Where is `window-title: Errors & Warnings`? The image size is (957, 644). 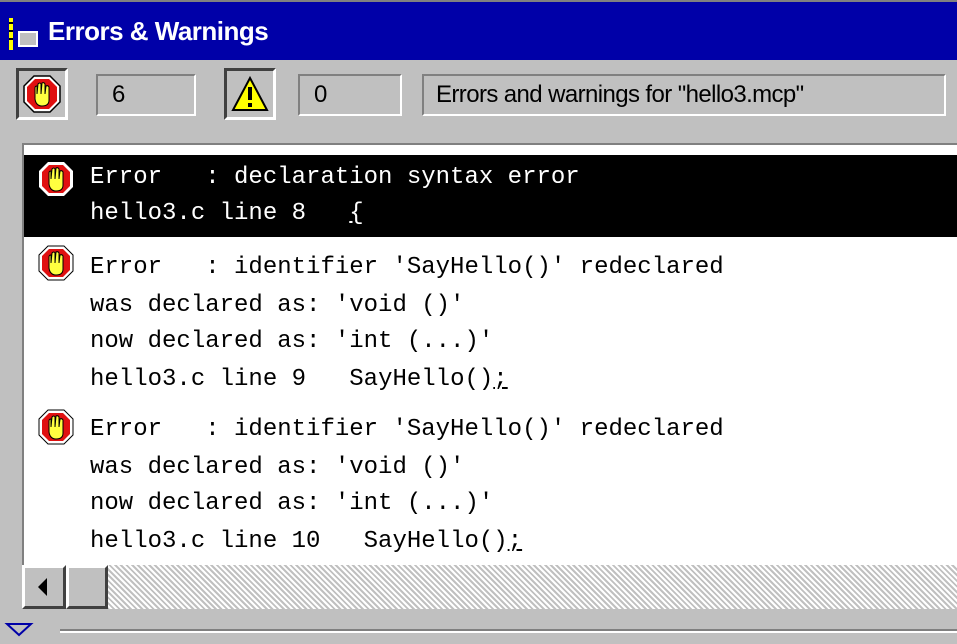
window-title: Errors & Warnings is located at coordinates (158, 31).